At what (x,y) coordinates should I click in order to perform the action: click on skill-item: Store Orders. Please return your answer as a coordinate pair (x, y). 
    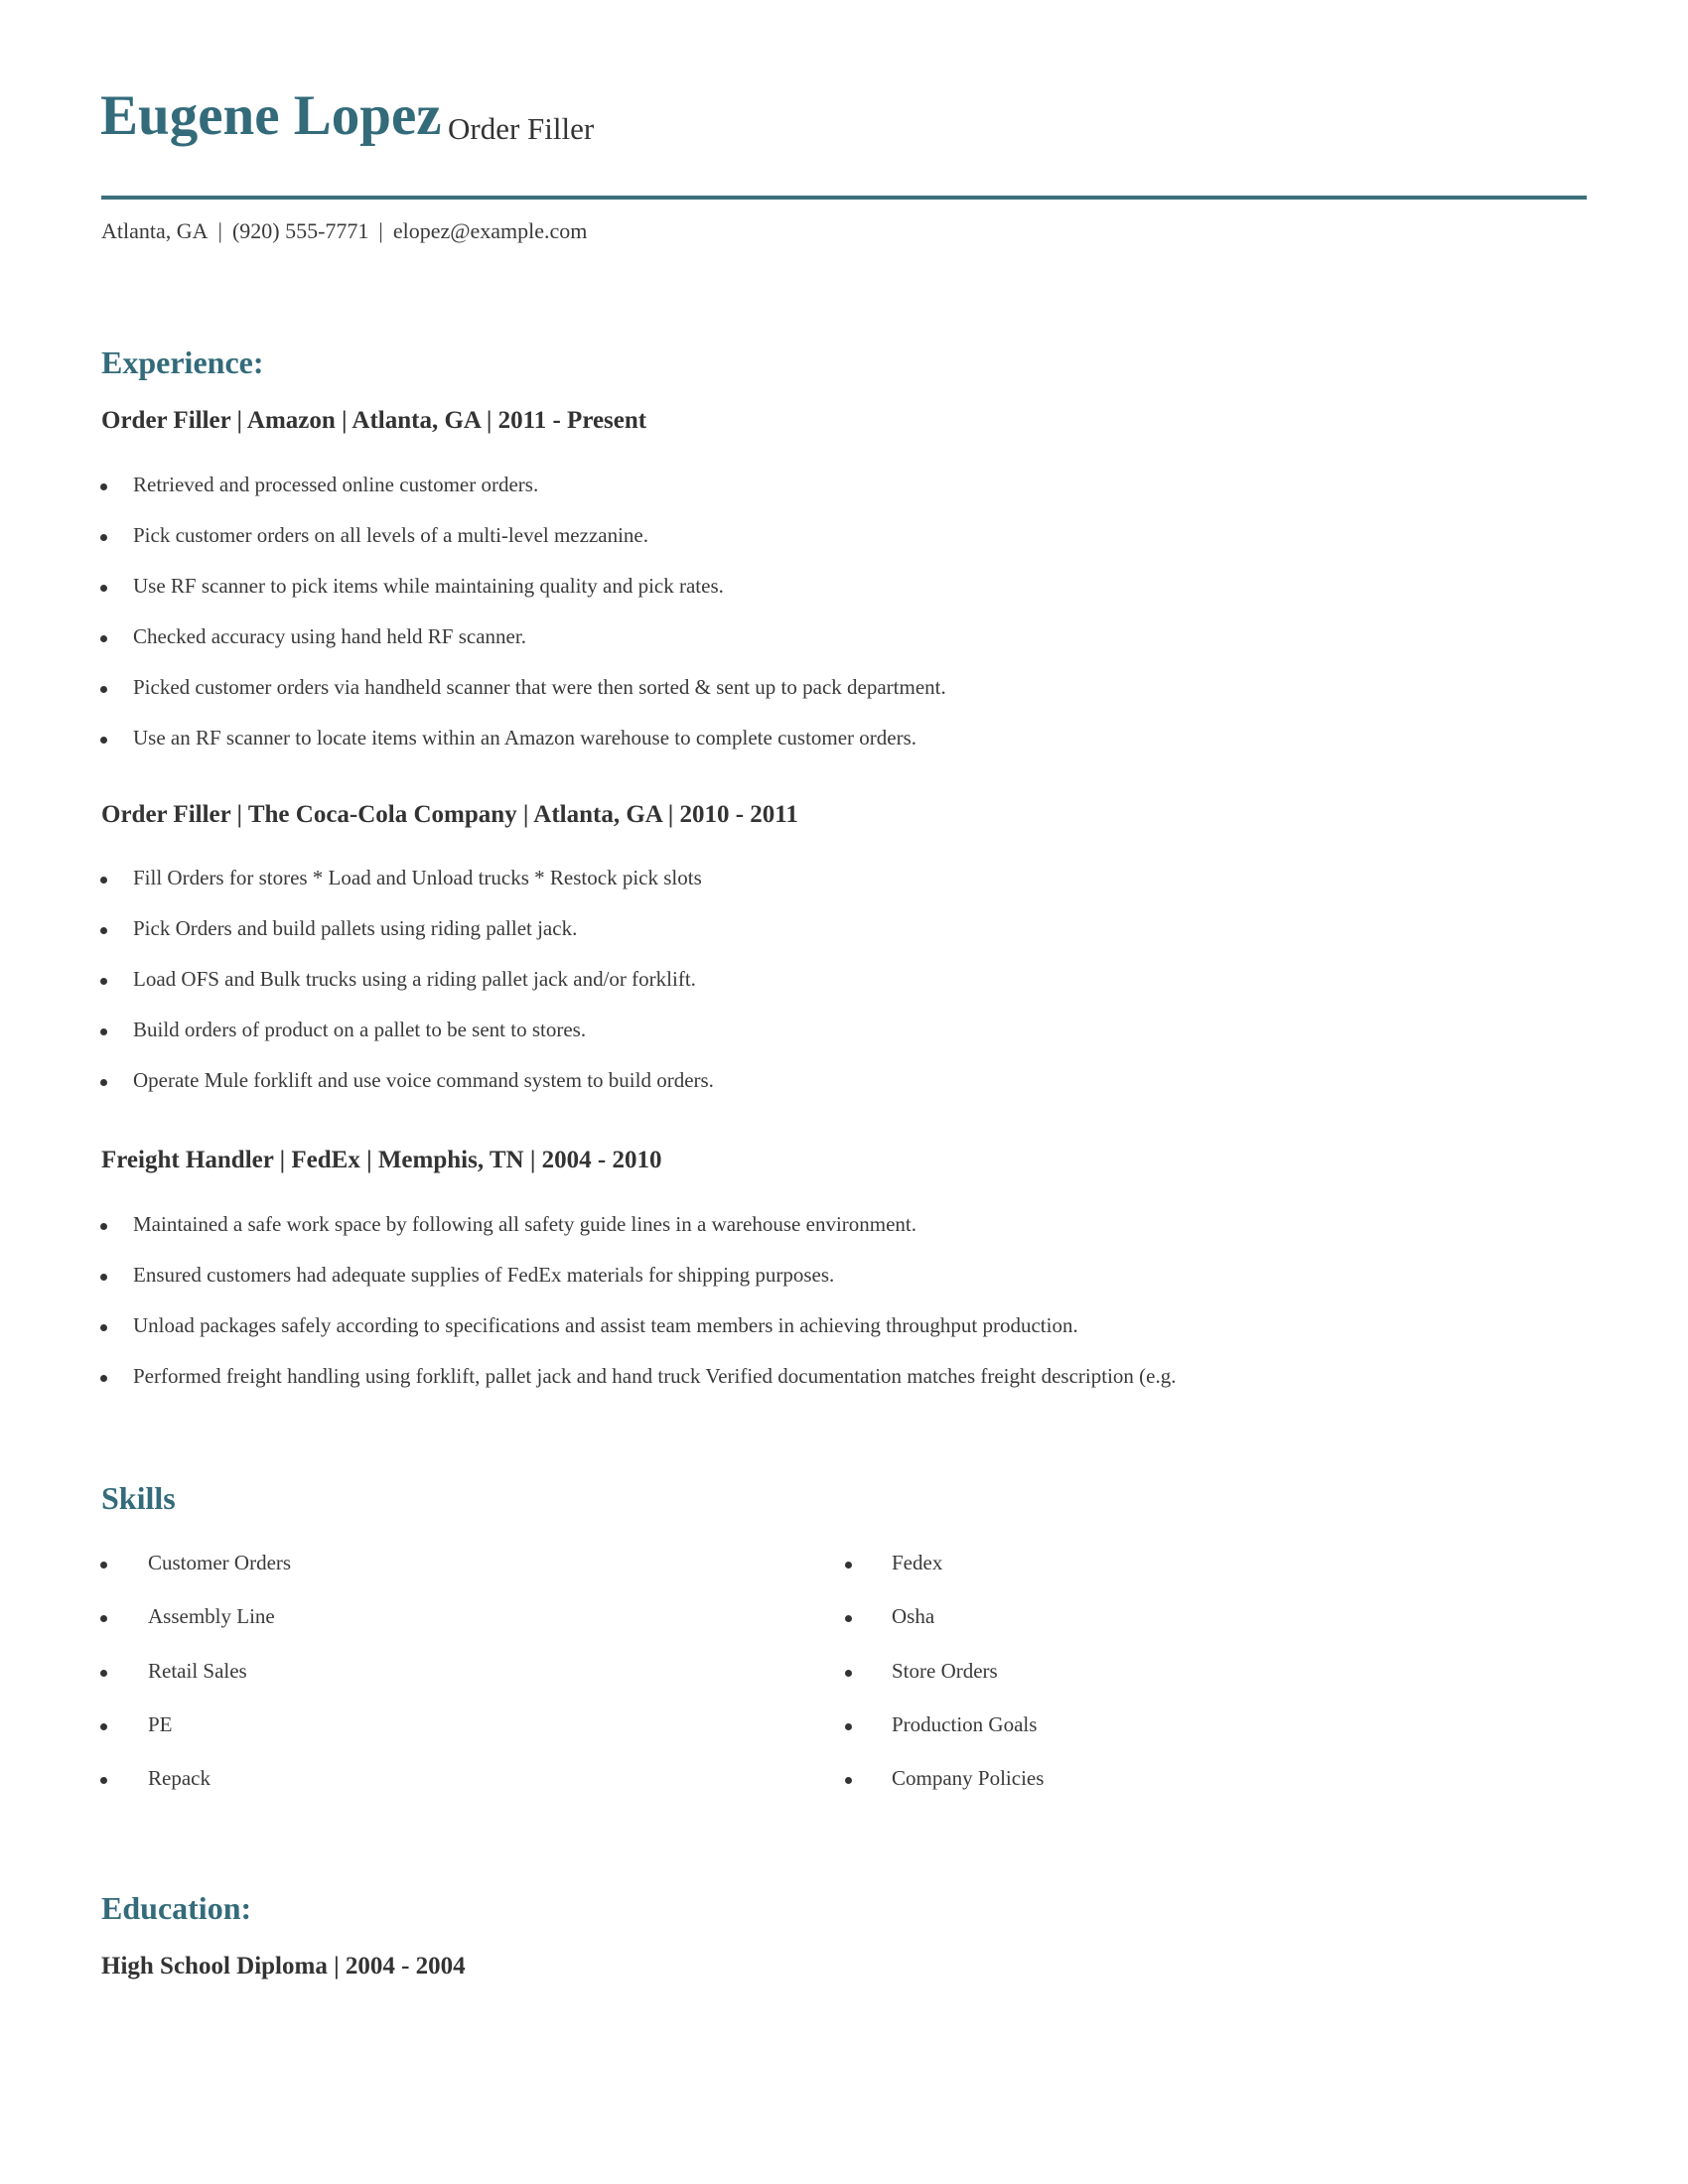
    Looking at the image, I should click on (945, 1671).